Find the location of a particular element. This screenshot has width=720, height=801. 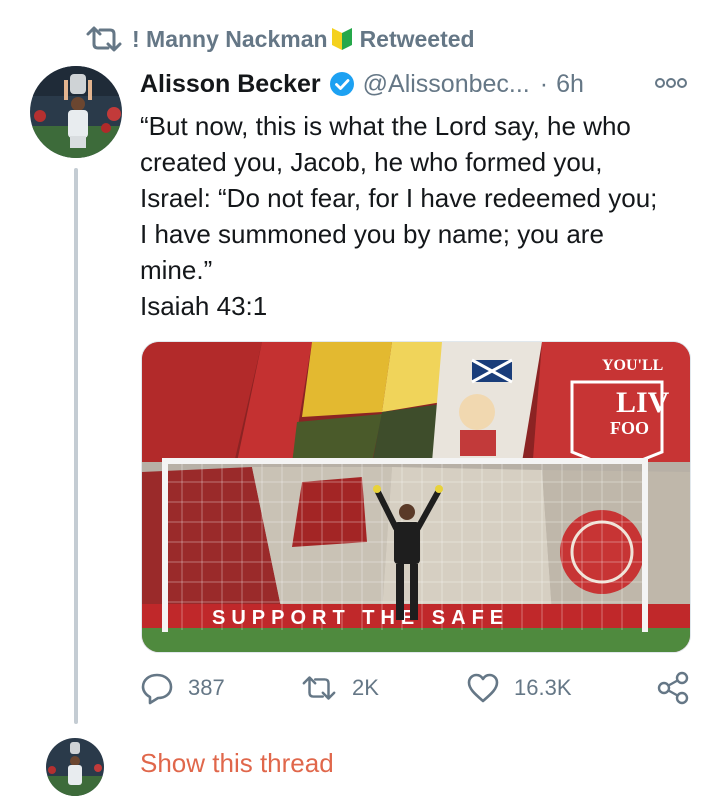

share-button is located at coordinates (673, 688).